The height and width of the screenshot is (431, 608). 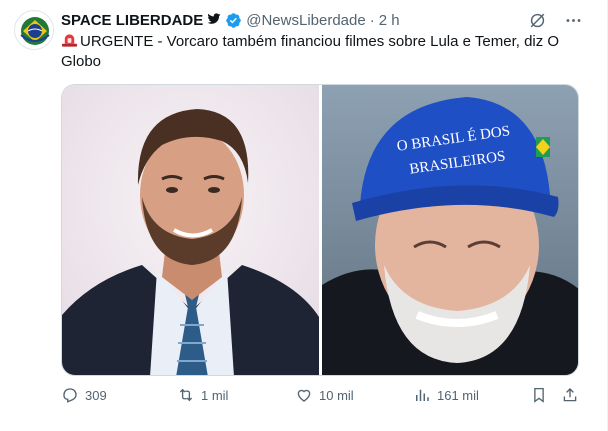 I want to click on reply-icon, so click(x=70, y=395).